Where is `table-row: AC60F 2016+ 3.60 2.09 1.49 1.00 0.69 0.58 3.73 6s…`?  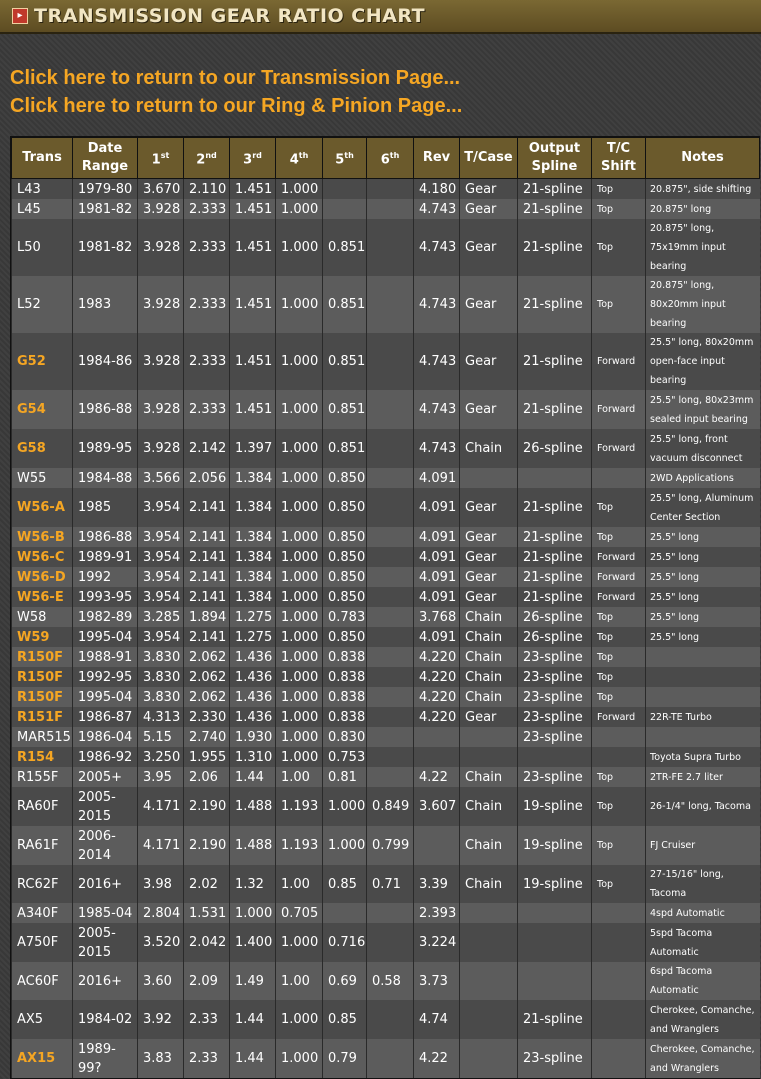 table-row: AC60F 2016+ 3.60 2.09 1.49 1.00 0.69 0.58 3.73 6s… is located at coordinates (385, 981).